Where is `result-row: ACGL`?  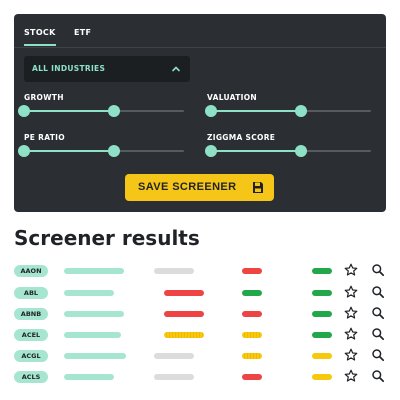 result-row: ACGL is located at coordinates (200, 356).